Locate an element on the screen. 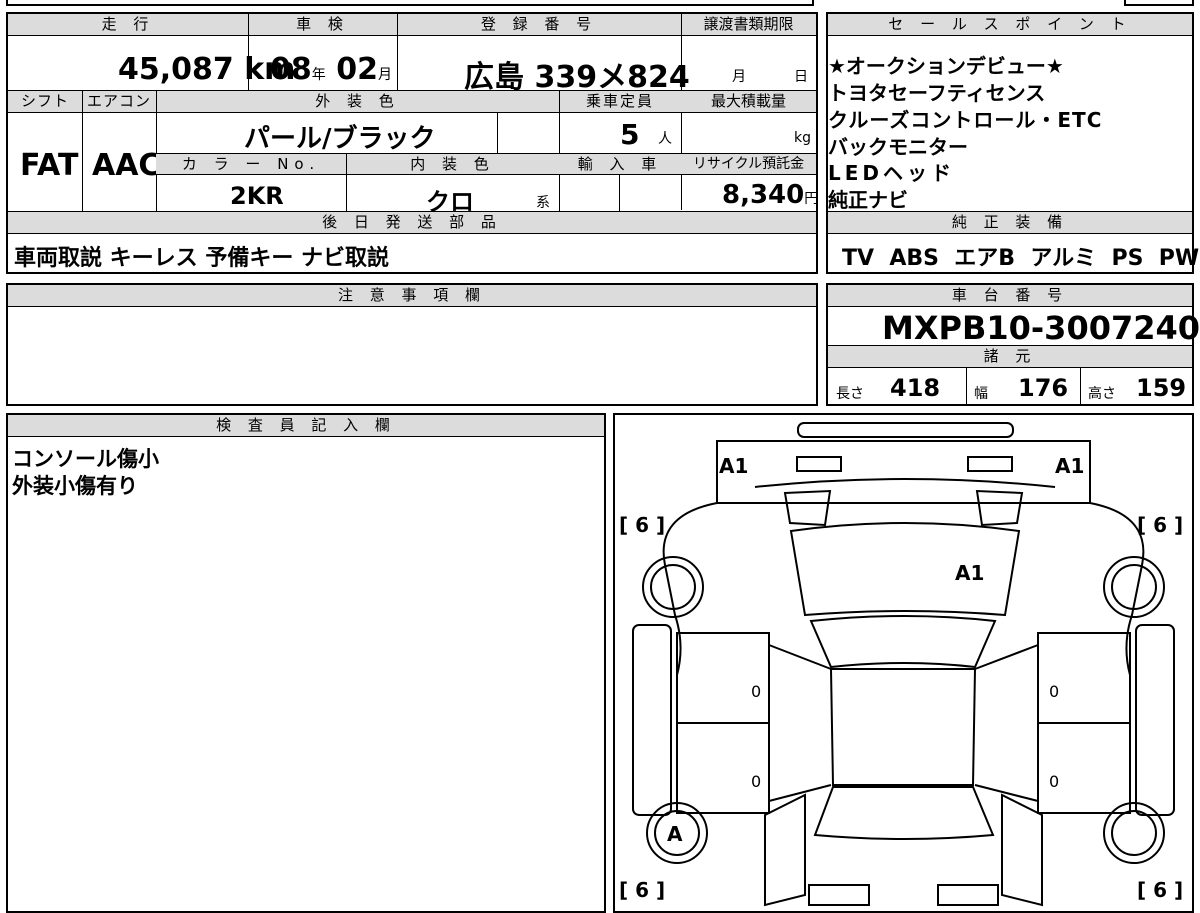 The image size is (1200, 913). width-value: 176 is located at coordinates (1043, 388).